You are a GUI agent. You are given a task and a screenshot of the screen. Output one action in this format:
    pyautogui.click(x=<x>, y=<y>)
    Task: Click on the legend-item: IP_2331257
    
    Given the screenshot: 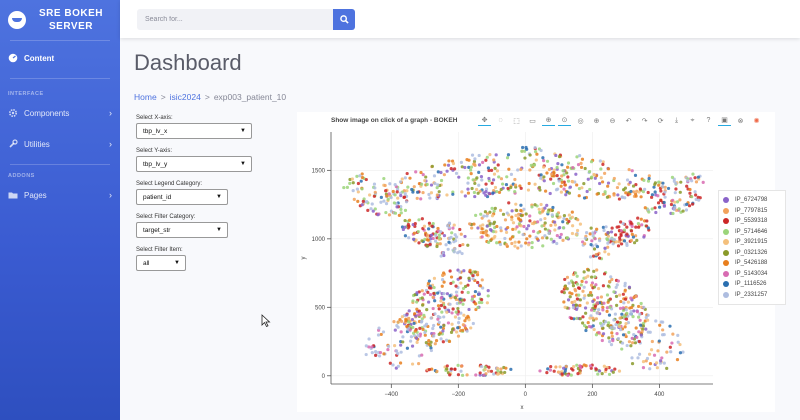 What is the action you would take?
    pyautogui.click(x=752, y=295)
    